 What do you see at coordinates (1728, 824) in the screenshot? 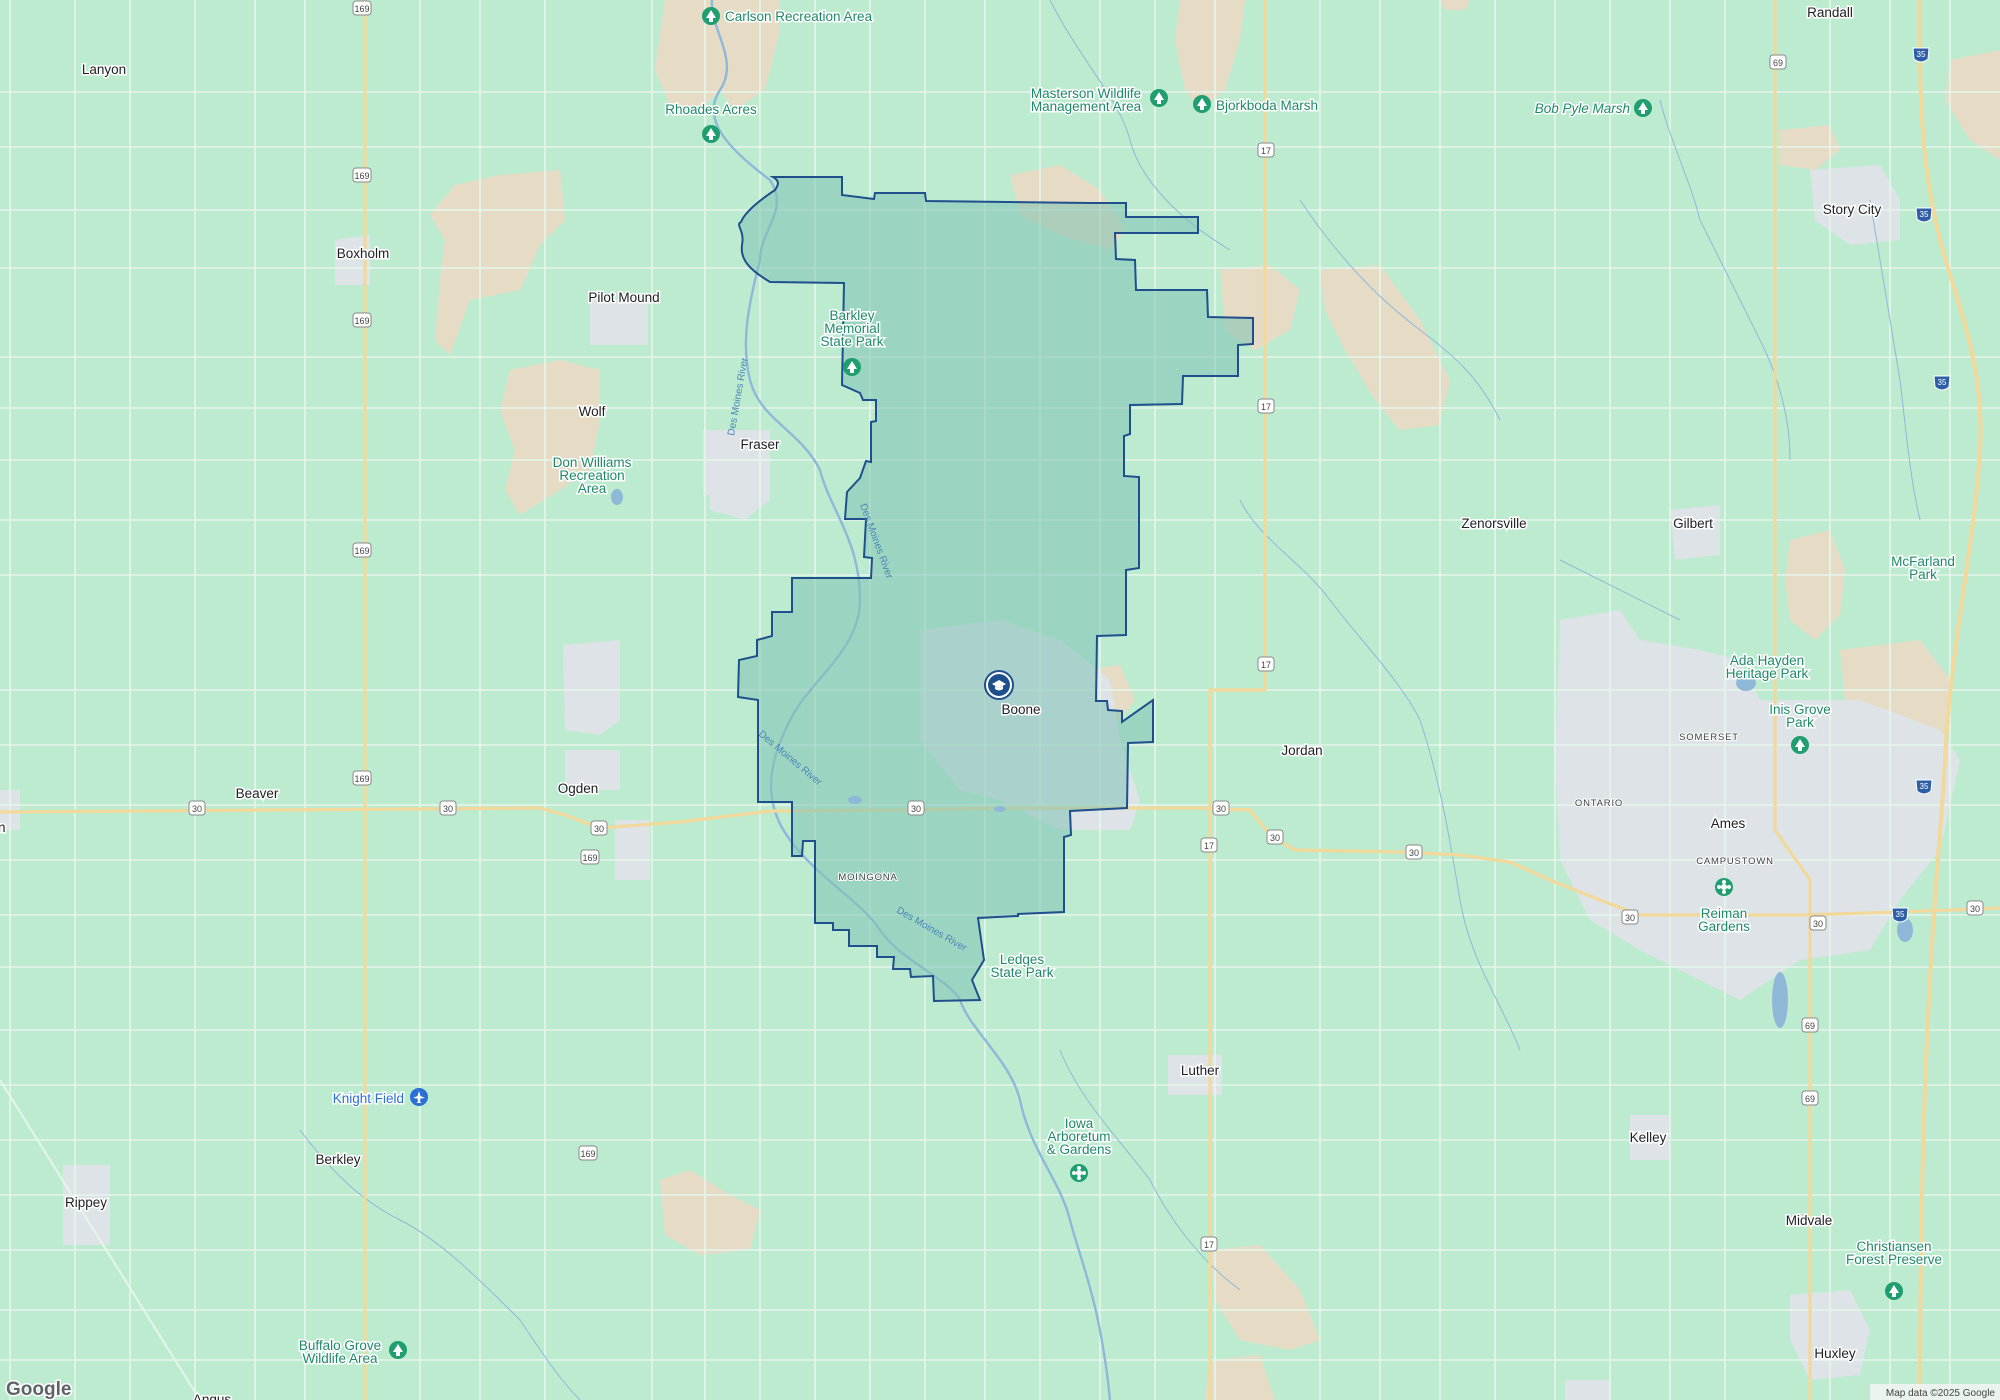
I see `place-label: Ames` at bounding box center [1728, 824].